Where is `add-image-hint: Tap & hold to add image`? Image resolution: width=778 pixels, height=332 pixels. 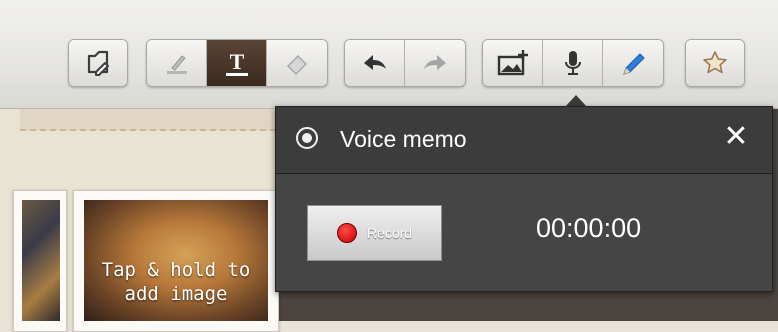
add-image-hint: Tap & hold to add image is located at coordinates (176, 282).